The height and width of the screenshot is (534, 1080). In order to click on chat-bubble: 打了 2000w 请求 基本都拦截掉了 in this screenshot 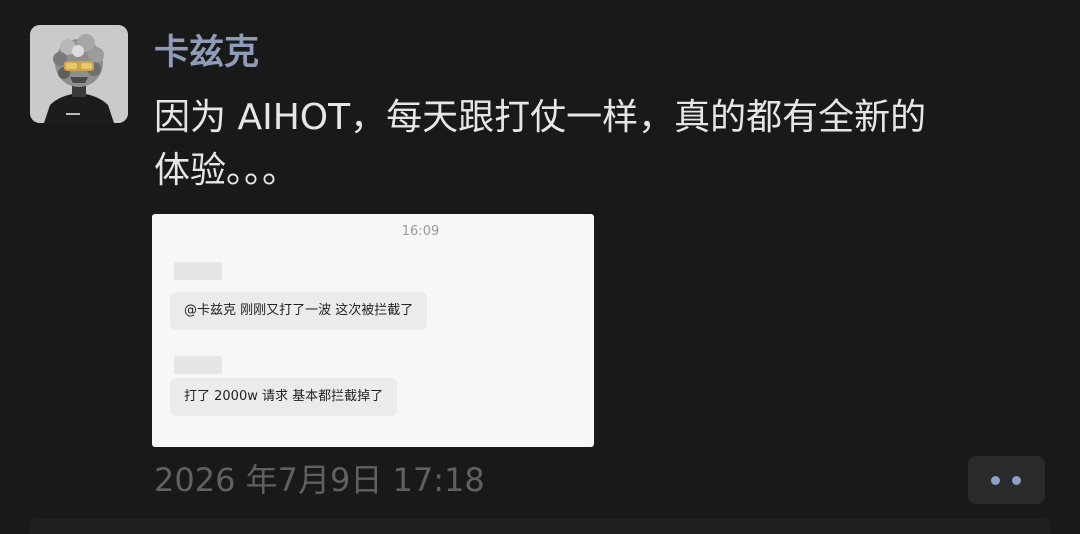, I will do `click(284, 397)`.